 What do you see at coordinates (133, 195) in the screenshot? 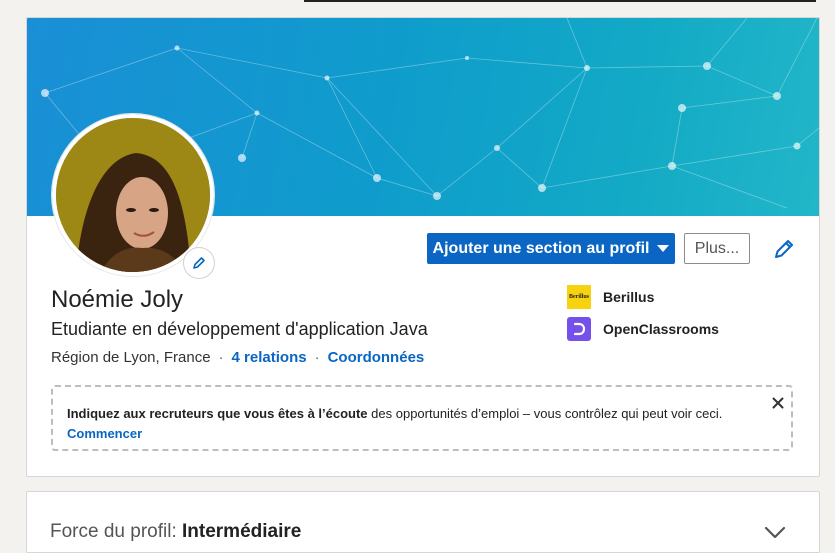
I see `avatar-illustration` at bounding box center [133, 195].